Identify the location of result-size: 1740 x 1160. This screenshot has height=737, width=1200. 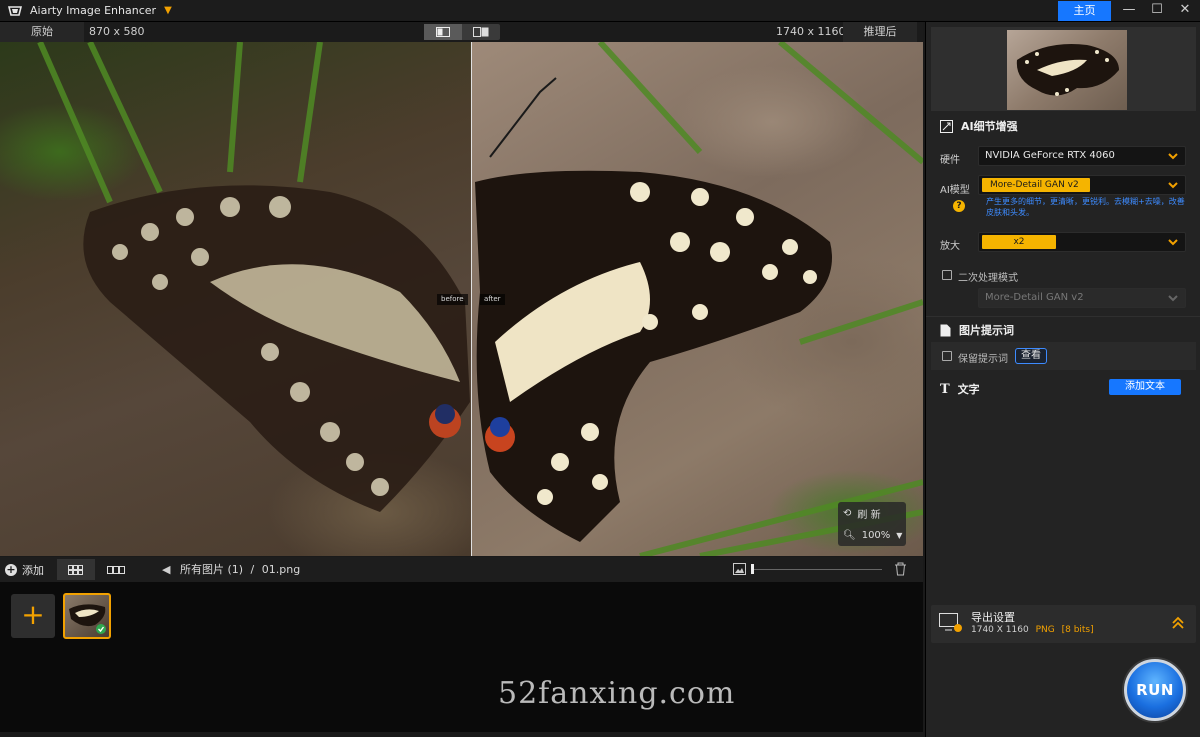
(811, 31).